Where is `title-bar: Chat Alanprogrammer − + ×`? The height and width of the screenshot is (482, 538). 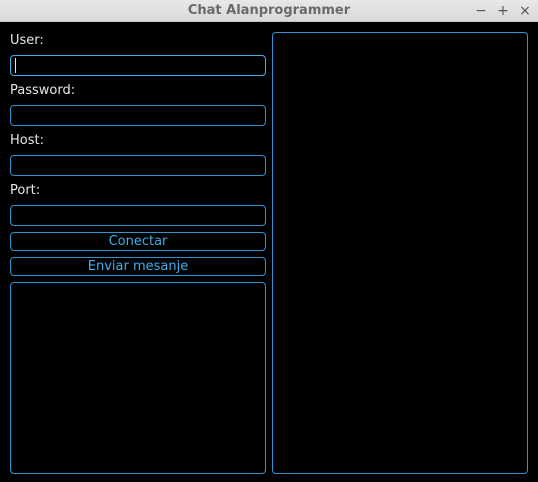 title-bar: Chat Alanprogrammer − + × is located at coordinates (269, 11).